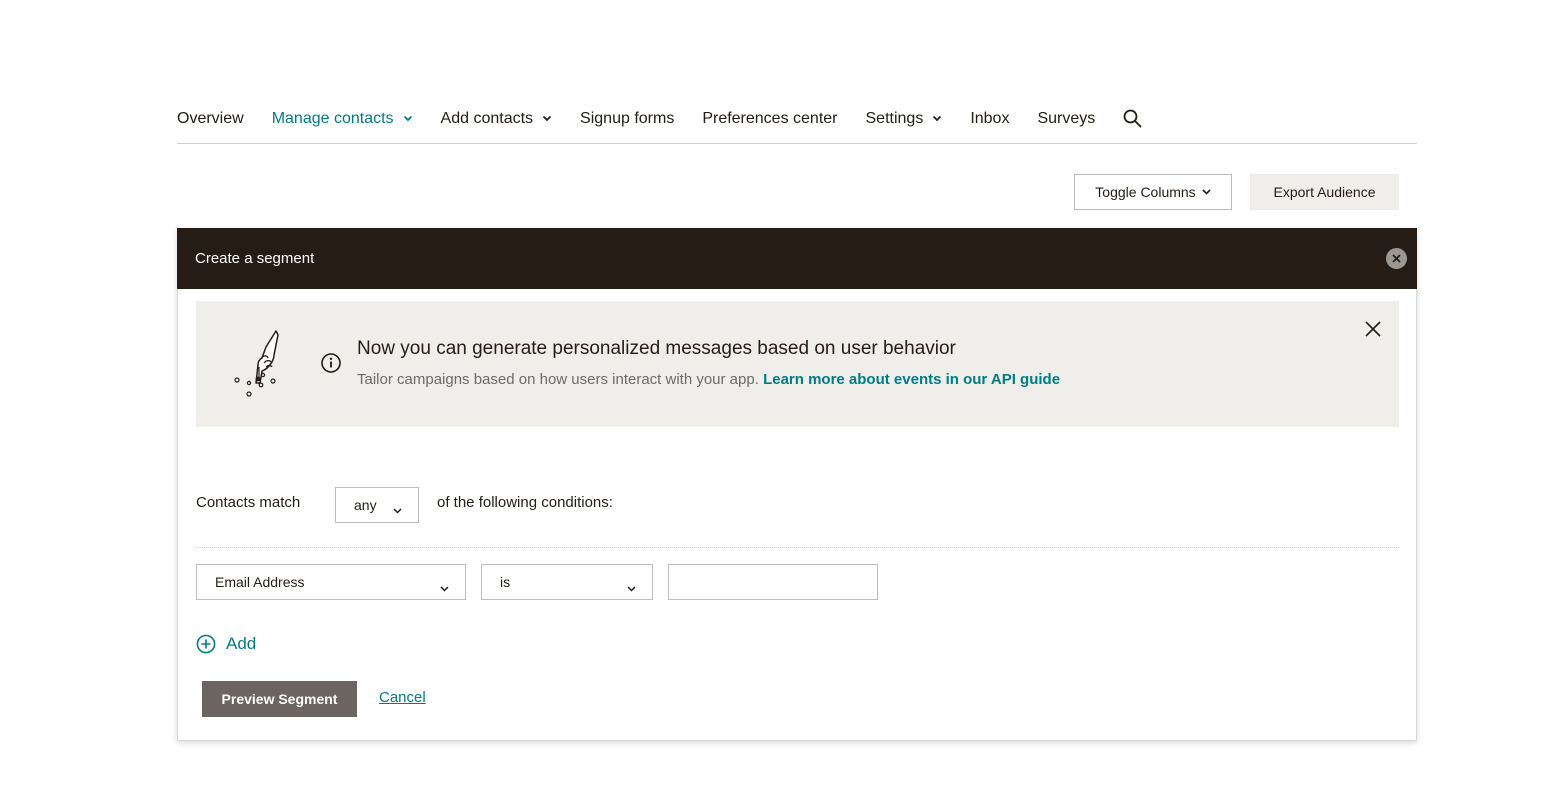 This screenshot has width=1560, height=799. What do you see at coordinates (797, 258) in the screenshot?
I see `panel-header: Create a segment` at bounding box center [797, 258].